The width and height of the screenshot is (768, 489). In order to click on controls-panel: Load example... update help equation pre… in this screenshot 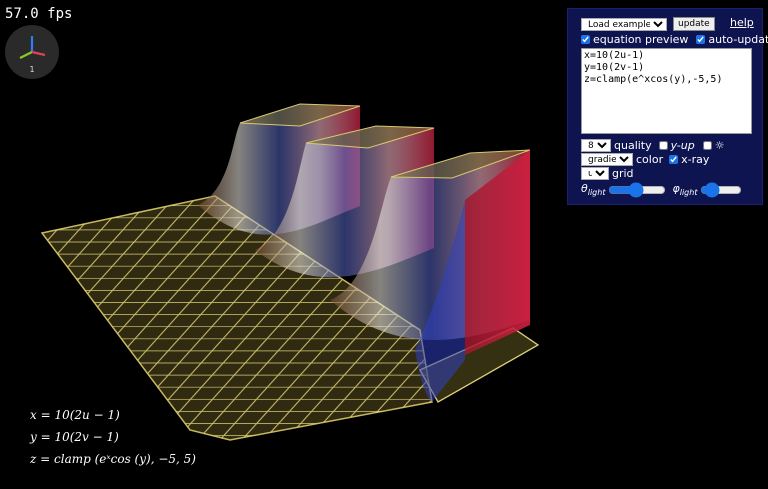, I will do `click(667, 106)`.